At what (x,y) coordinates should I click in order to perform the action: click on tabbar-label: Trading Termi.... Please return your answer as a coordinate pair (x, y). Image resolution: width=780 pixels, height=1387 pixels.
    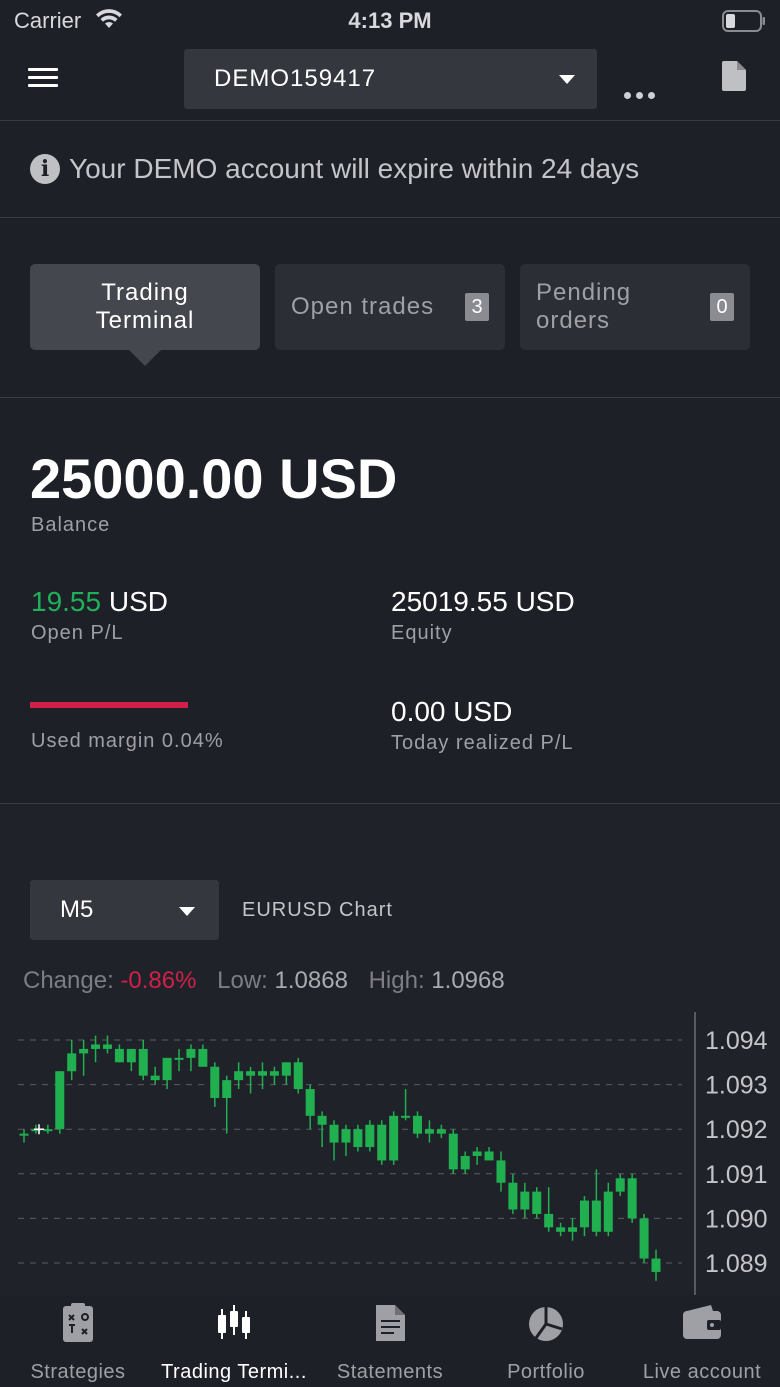
    Looking at the image, I should click on (234, 1372).